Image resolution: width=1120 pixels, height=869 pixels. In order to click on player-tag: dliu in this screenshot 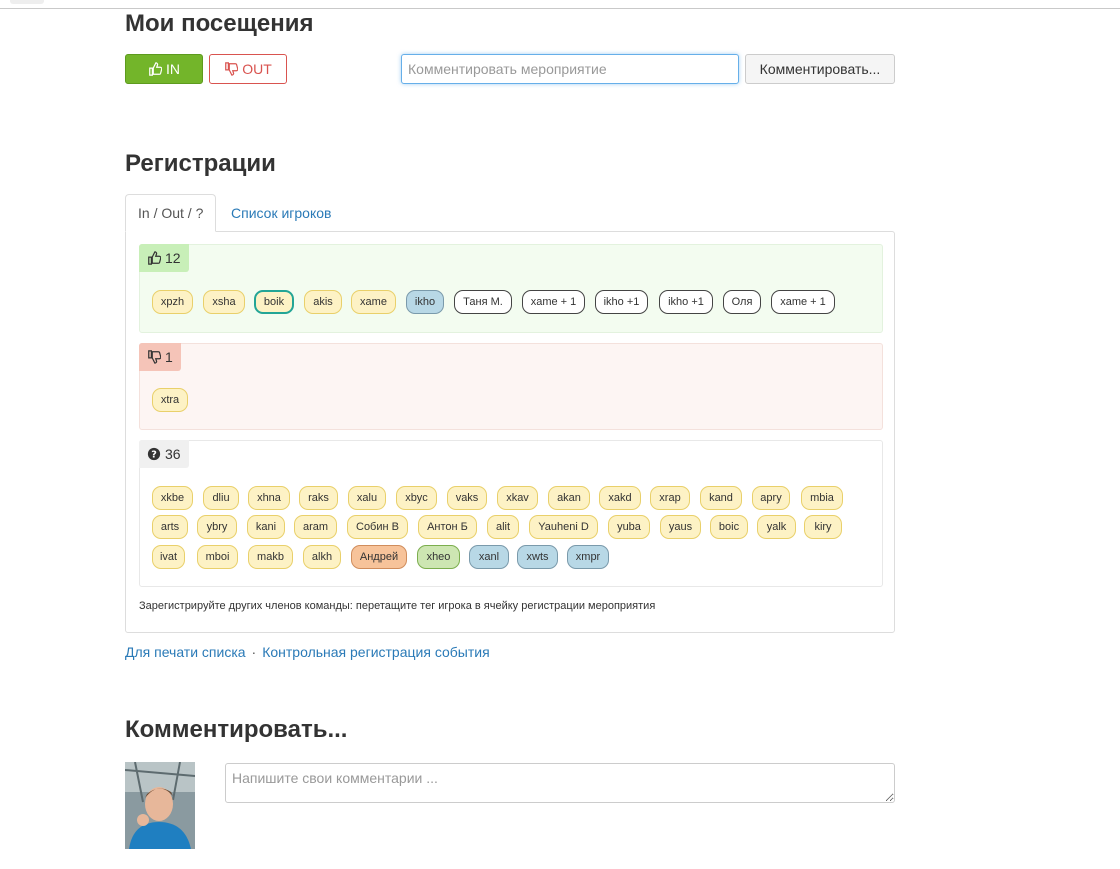, I will do `click(221, 498)`.